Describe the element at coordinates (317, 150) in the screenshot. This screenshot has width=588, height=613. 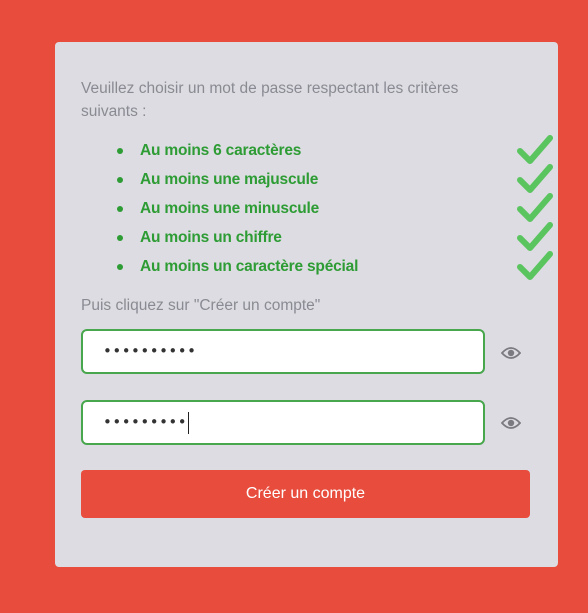
I see `criterion-item: Au moins 6 caractères` at that location.